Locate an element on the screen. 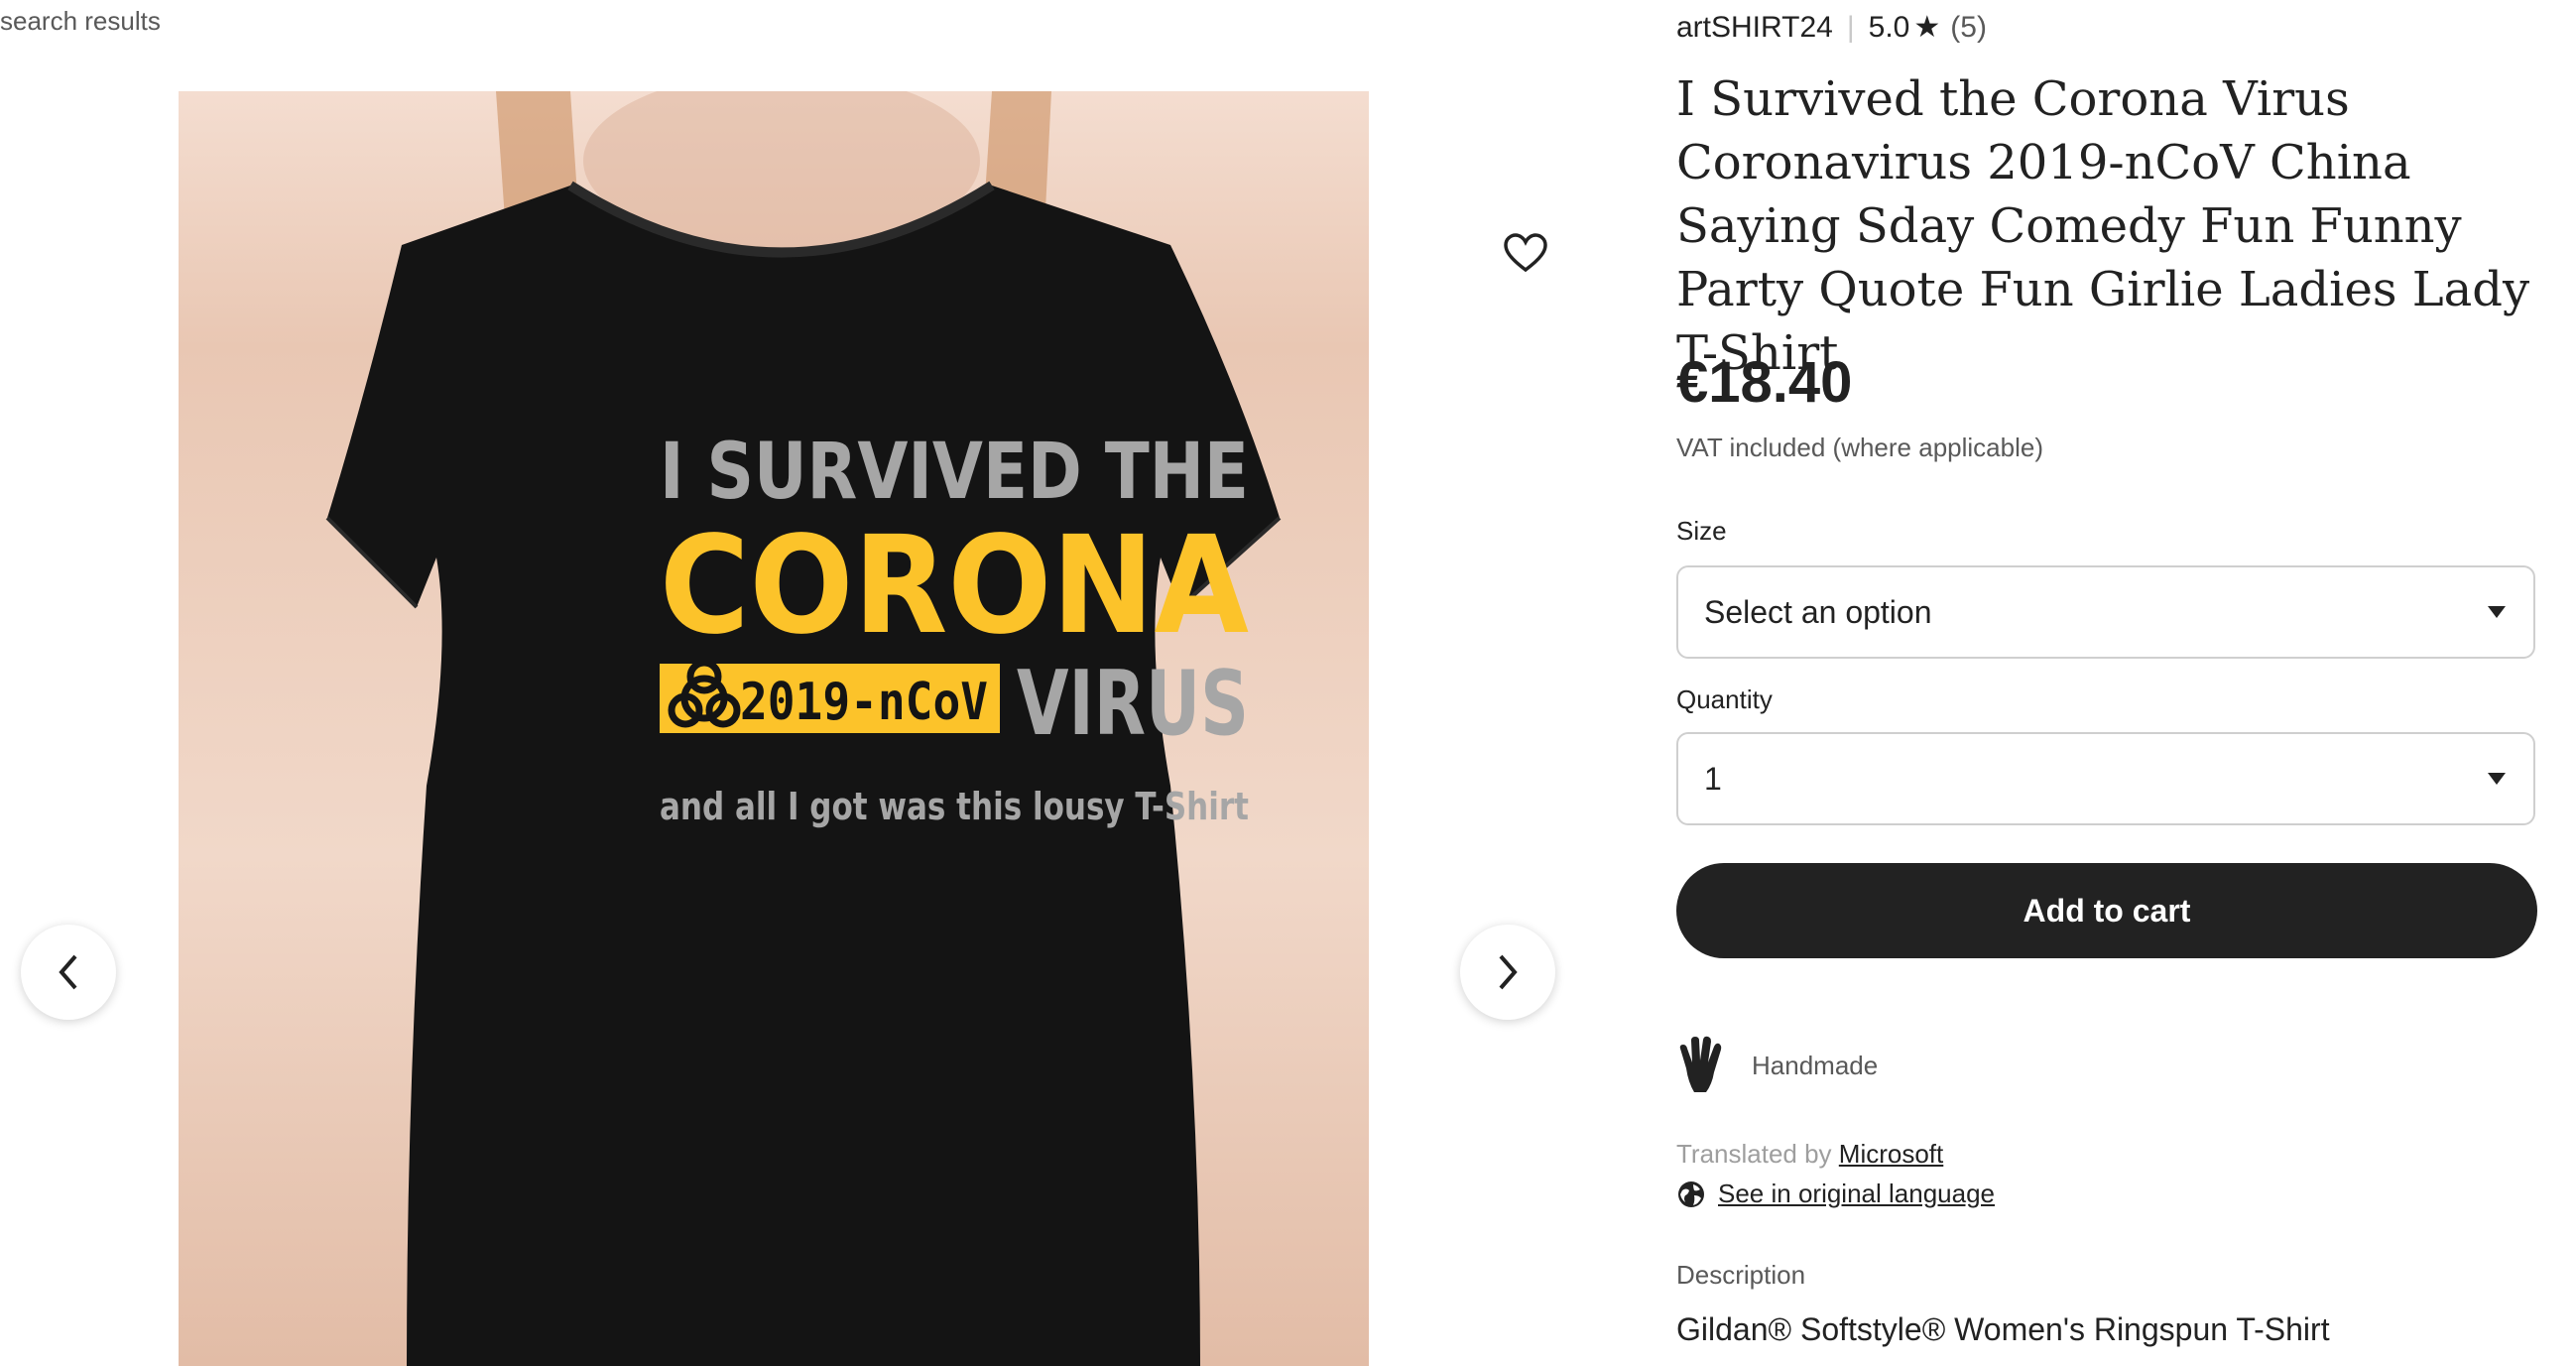  heart-icon is located at coordinates (1525, 253).